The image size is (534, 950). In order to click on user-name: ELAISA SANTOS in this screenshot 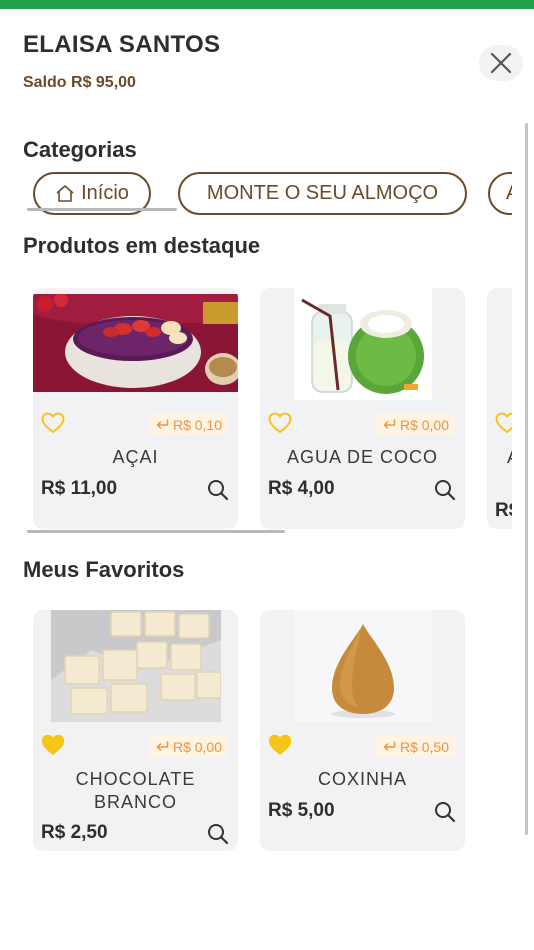, I will do `click(122, 44)`.